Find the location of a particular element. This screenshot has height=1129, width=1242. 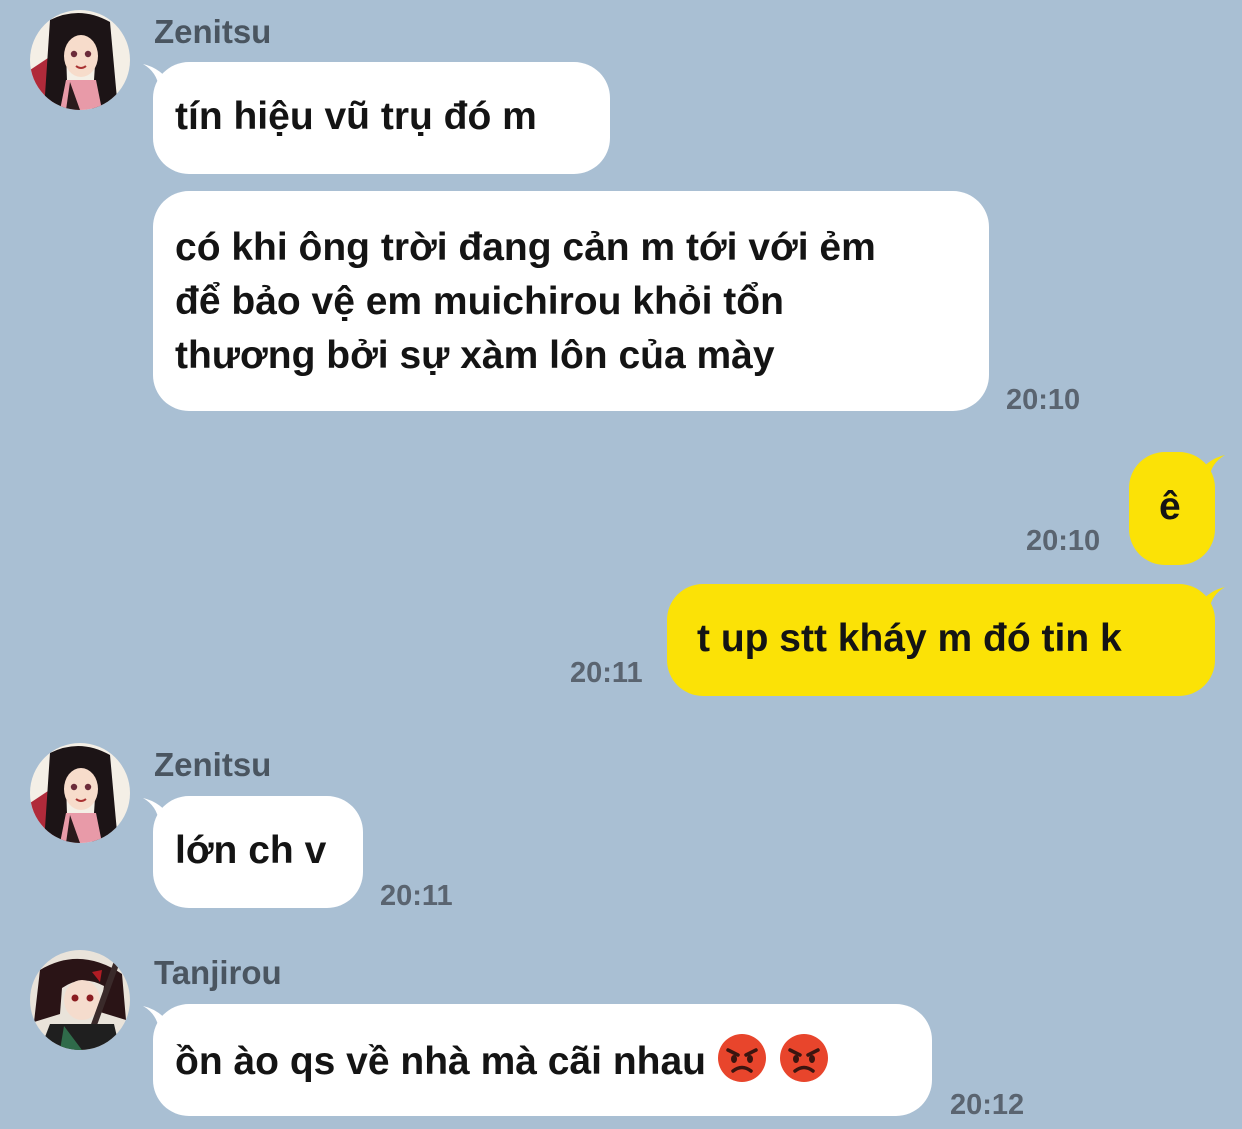

message-line: thương bởi sự xàm lôn của mày is located at coordinates (475, 355).